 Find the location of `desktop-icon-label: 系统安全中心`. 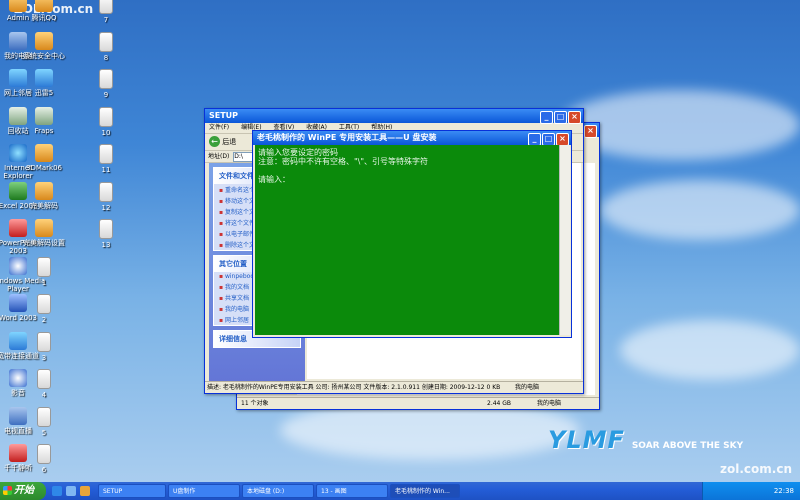

desktop-icon-label: 系统安全中心 is located at coordinates (44, 55).